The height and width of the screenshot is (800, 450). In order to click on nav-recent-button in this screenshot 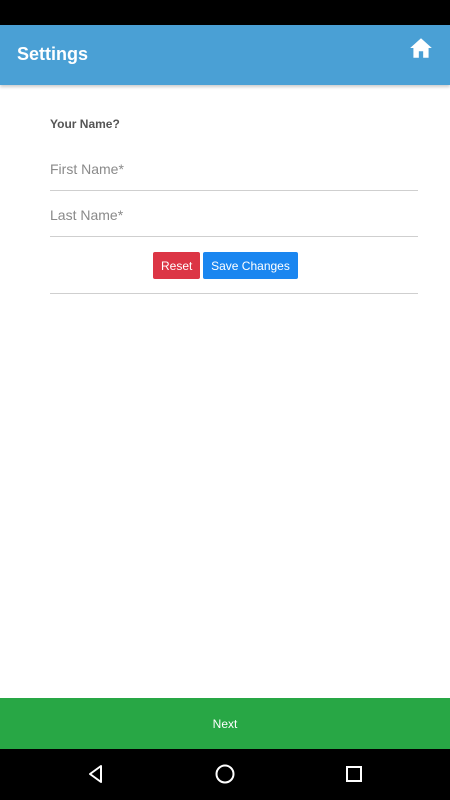, I will do `click(354, 774)`.